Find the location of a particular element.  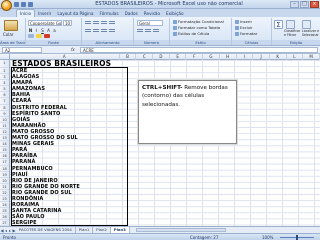

fill-color-icon is located at coordinates (39, 36).